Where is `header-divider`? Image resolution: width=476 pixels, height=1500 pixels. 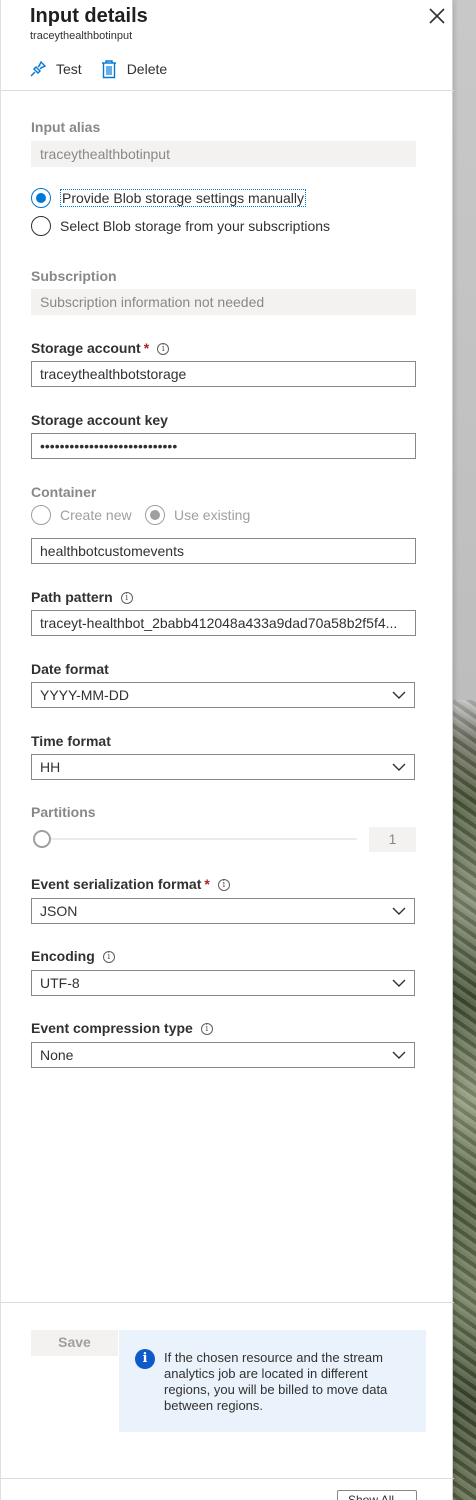 header-divider is located at coordinates (227, 90).